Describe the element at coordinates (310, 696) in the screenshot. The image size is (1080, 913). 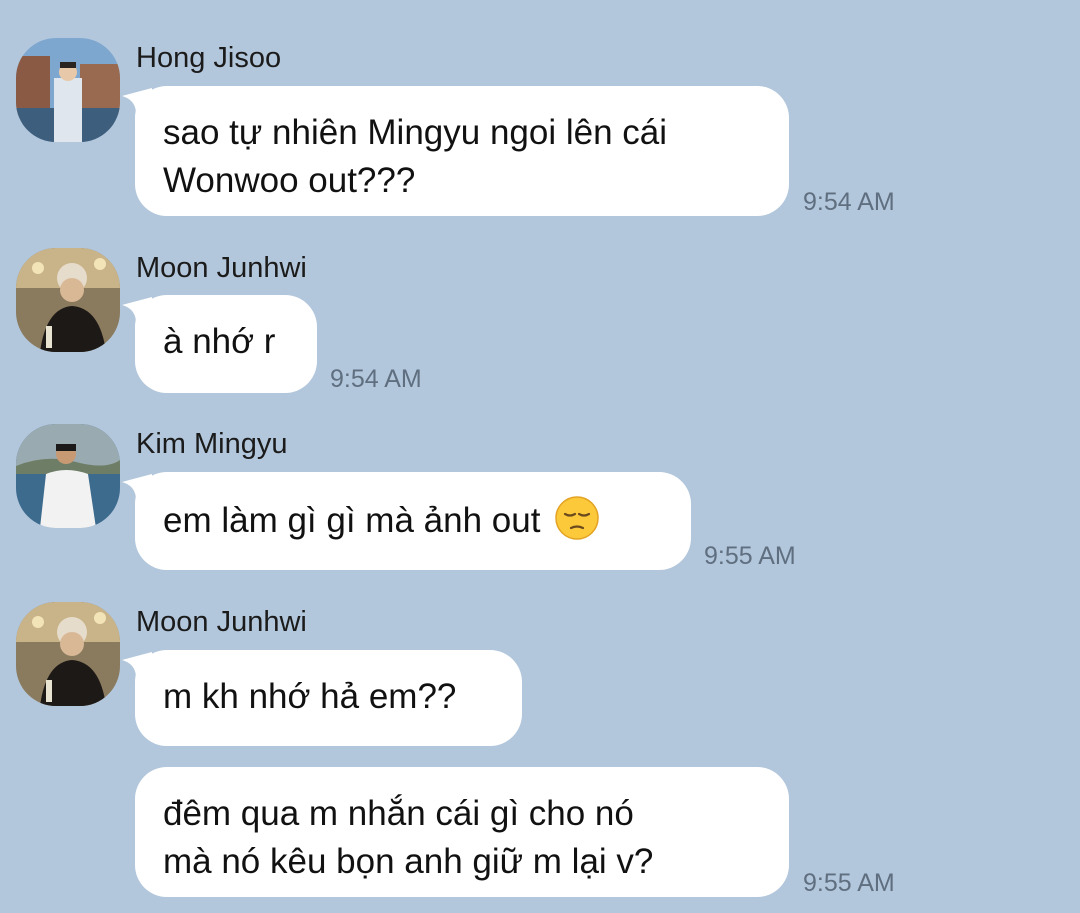
I see `message-line: m kh nhớ hả em??` at that location.